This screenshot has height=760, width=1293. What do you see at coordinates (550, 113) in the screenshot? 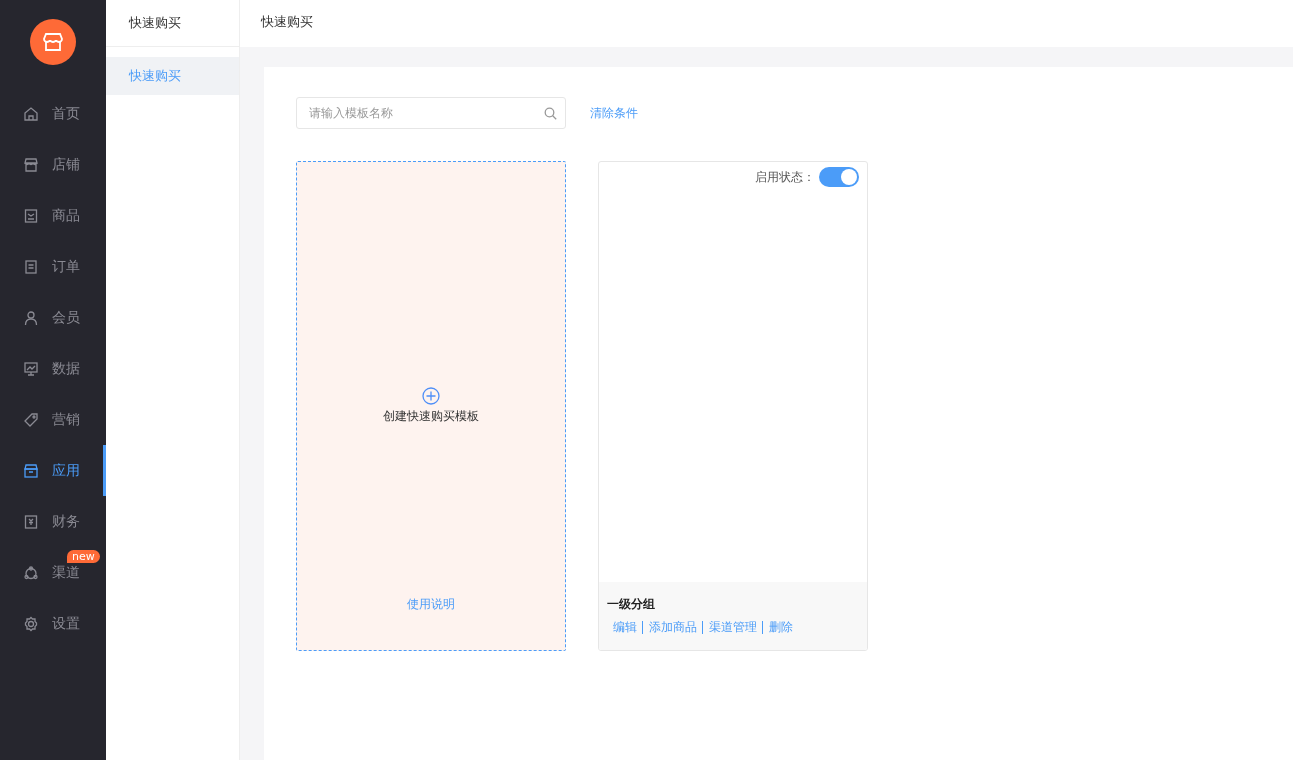
I see `search-icon` at bounding box center [550, 113].